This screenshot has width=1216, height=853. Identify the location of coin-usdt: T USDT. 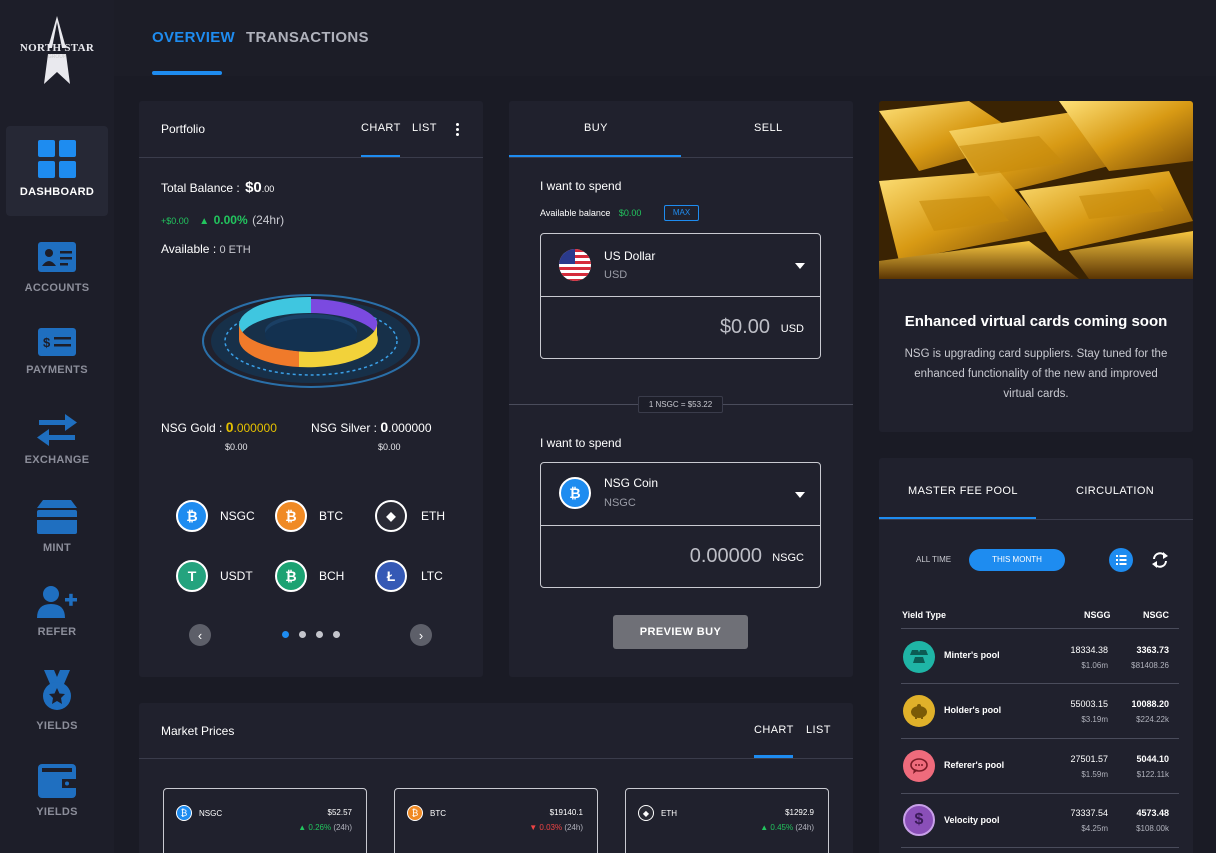
(214, 576).